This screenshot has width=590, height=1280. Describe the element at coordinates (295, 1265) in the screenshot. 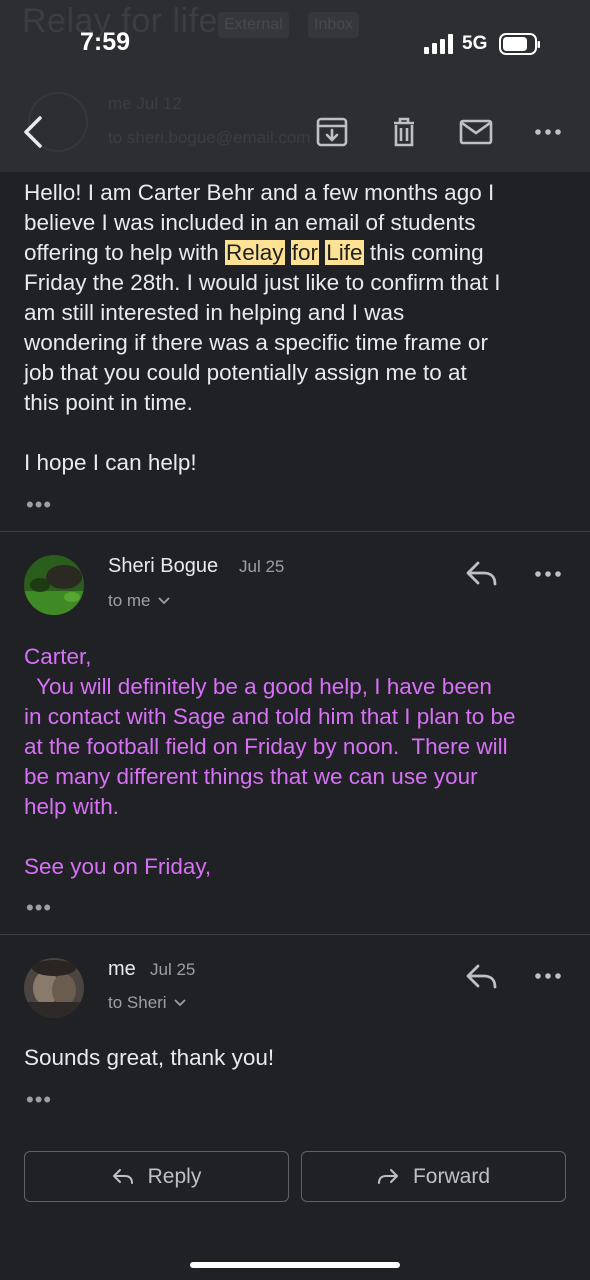

I see `home-indicator` at that location.